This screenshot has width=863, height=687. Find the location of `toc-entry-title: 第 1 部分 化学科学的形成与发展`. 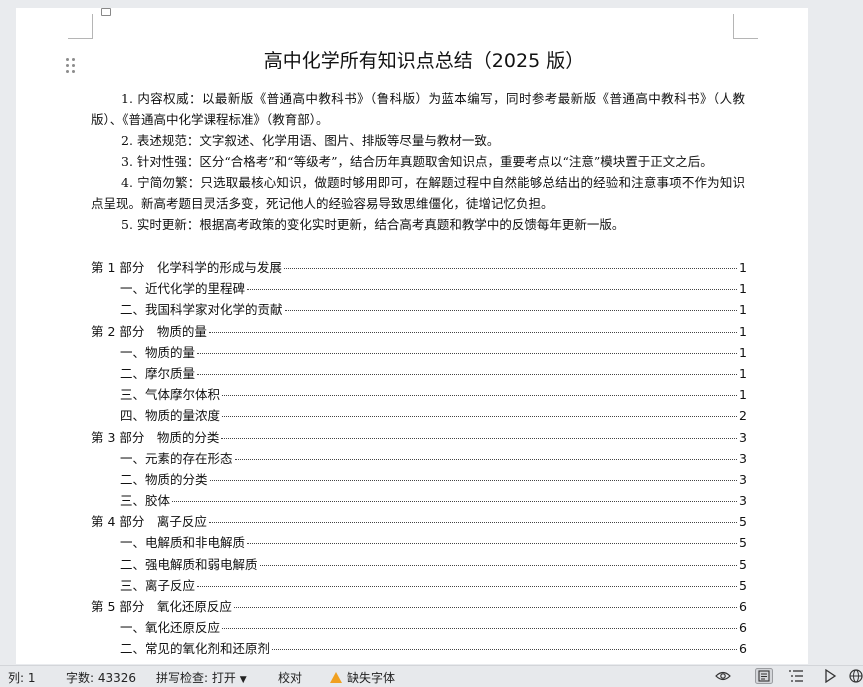

toc-entry-title: 第 1 部分 化学科学的形成与发展 is located at coordinates (186, 267).